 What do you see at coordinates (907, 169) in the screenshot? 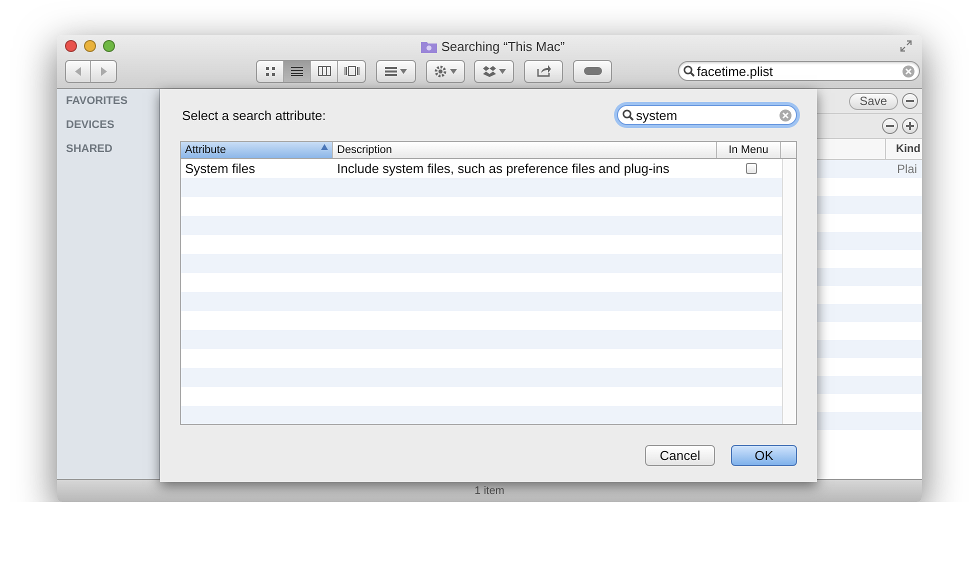
I see `table-cell-text: Plai` at bounding box center [907, 169].